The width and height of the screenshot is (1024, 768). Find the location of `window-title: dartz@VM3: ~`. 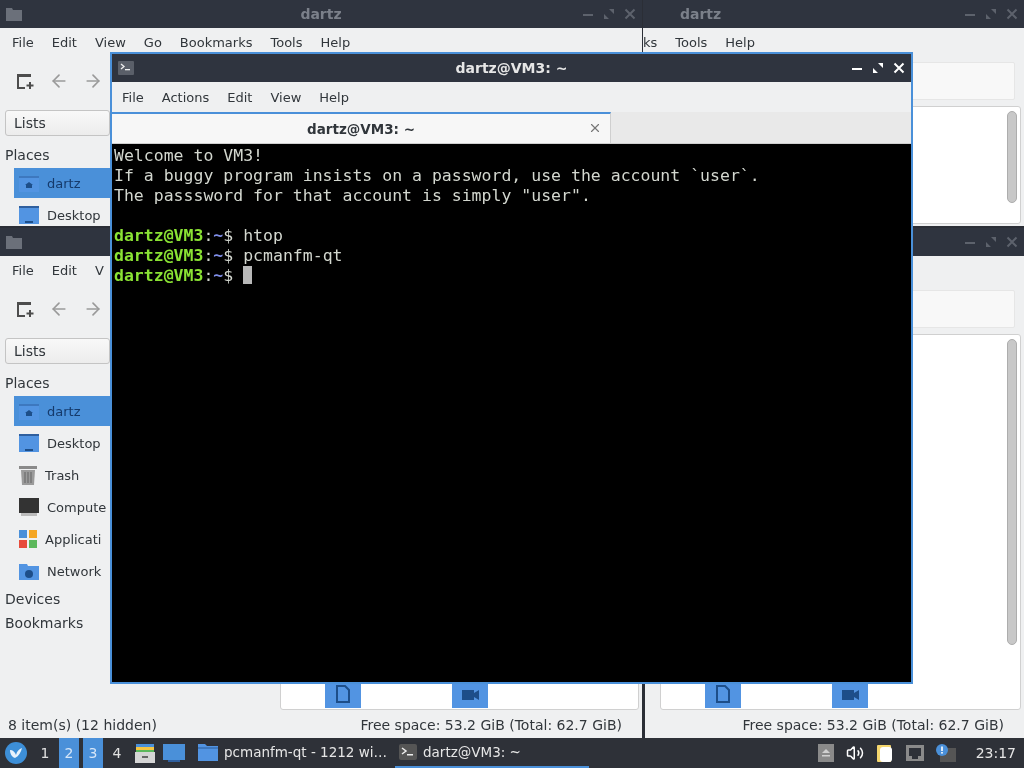

window-title: dartz@VM3: ~ is located at coordinates (511, 68).